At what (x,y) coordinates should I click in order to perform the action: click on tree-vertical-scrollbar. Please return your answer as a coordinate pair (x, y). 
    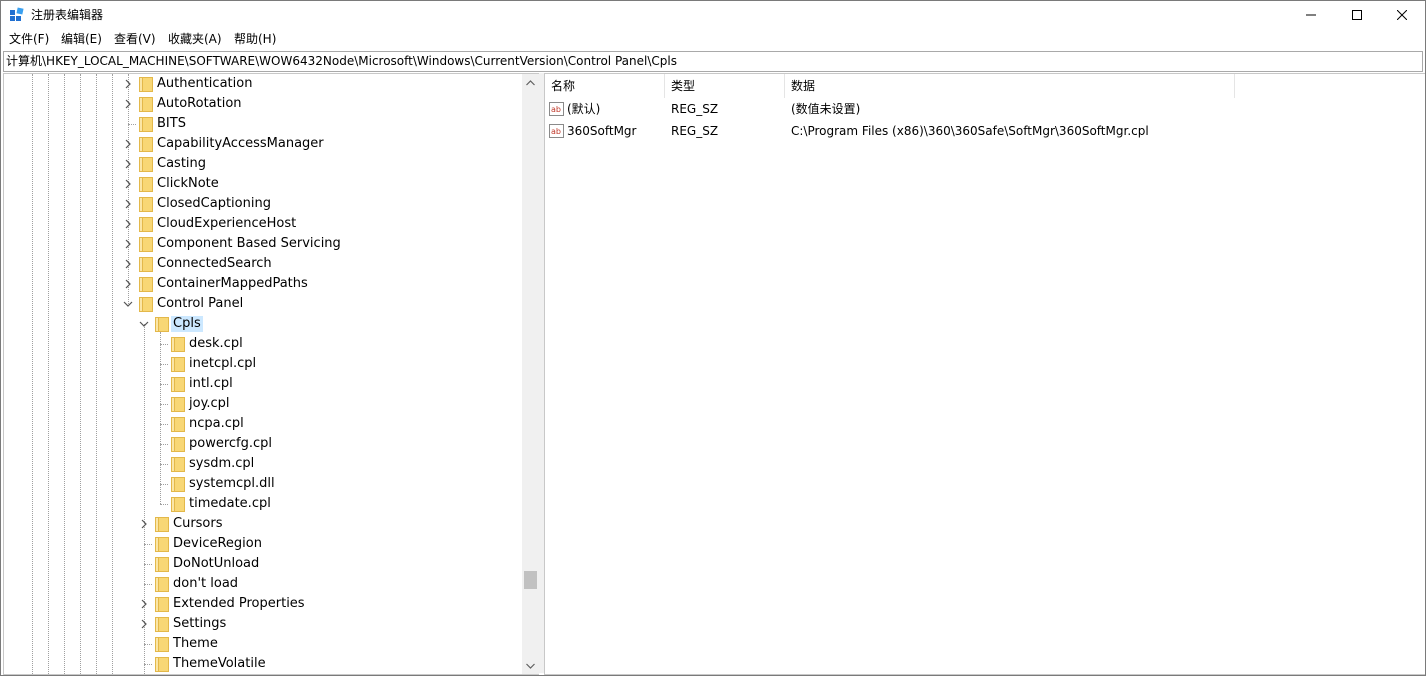
    Looking at the image, I should click on (530, 374).